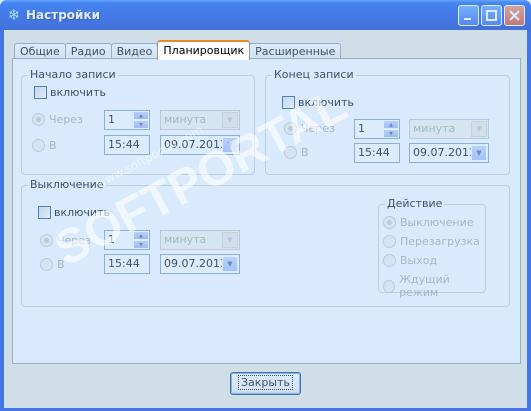 This screenshot has width=531, height=411. Describe the element at coordinates (66, 119) in the screenshot. I see `start-through-label: Через` at that location.